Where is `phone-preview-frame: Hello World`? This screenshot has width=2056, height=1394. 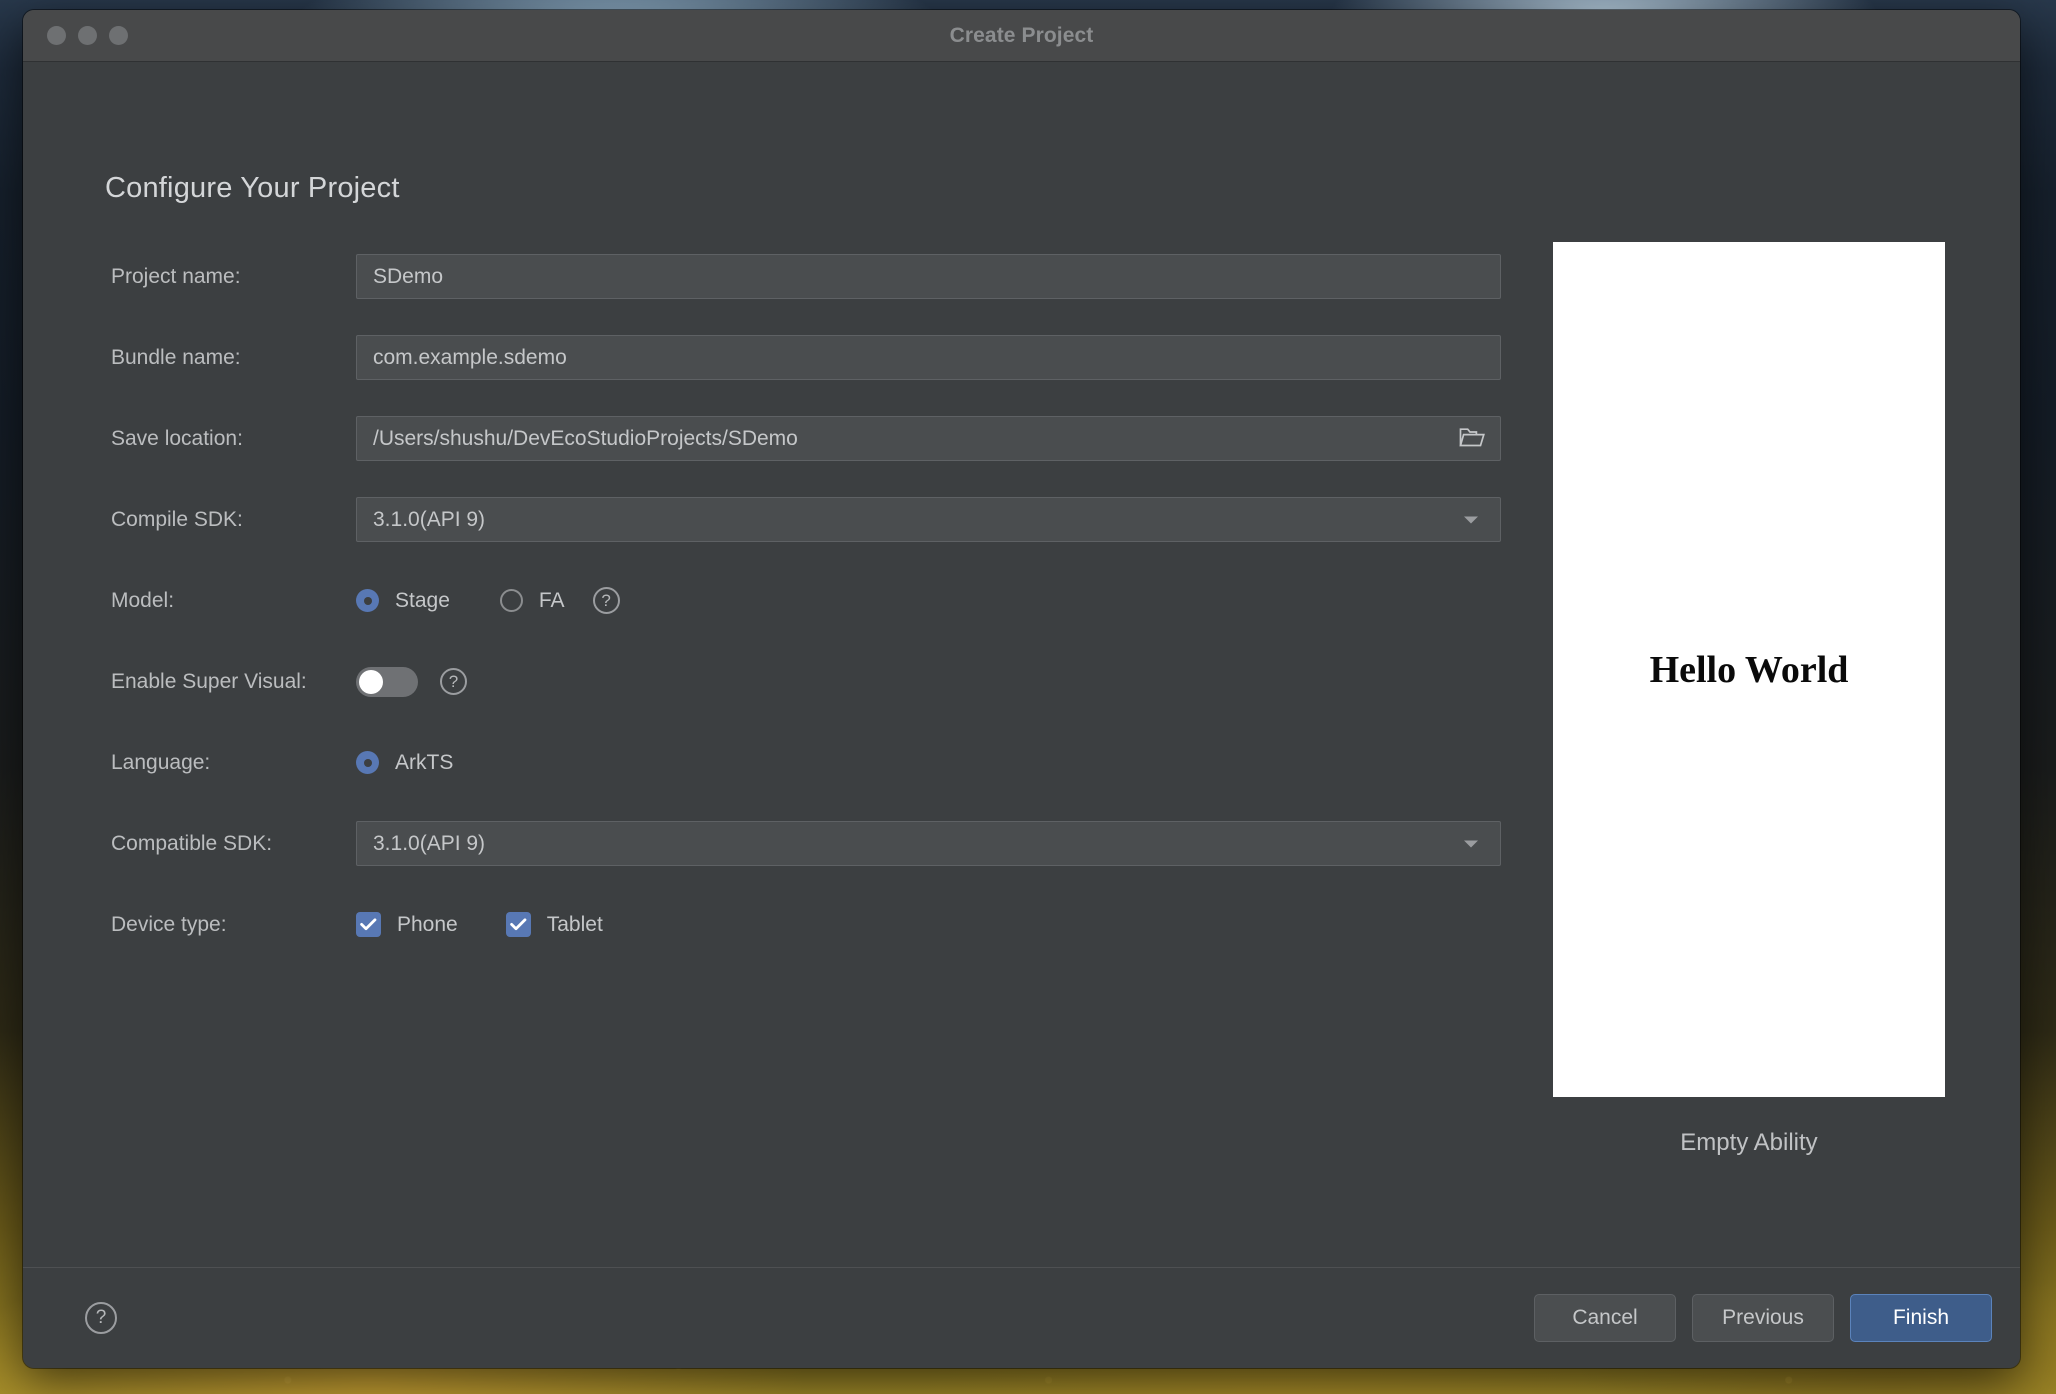 phone-preview-frame: Hello World is located at coordinates (1749, 669).